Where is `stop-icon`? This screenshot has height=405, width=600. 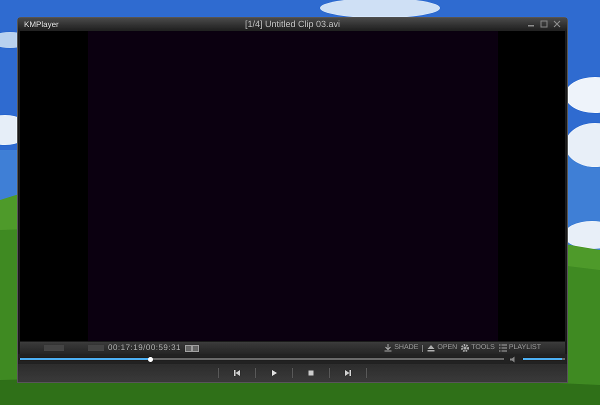 stop-icon is located at coordinates (311, 373).